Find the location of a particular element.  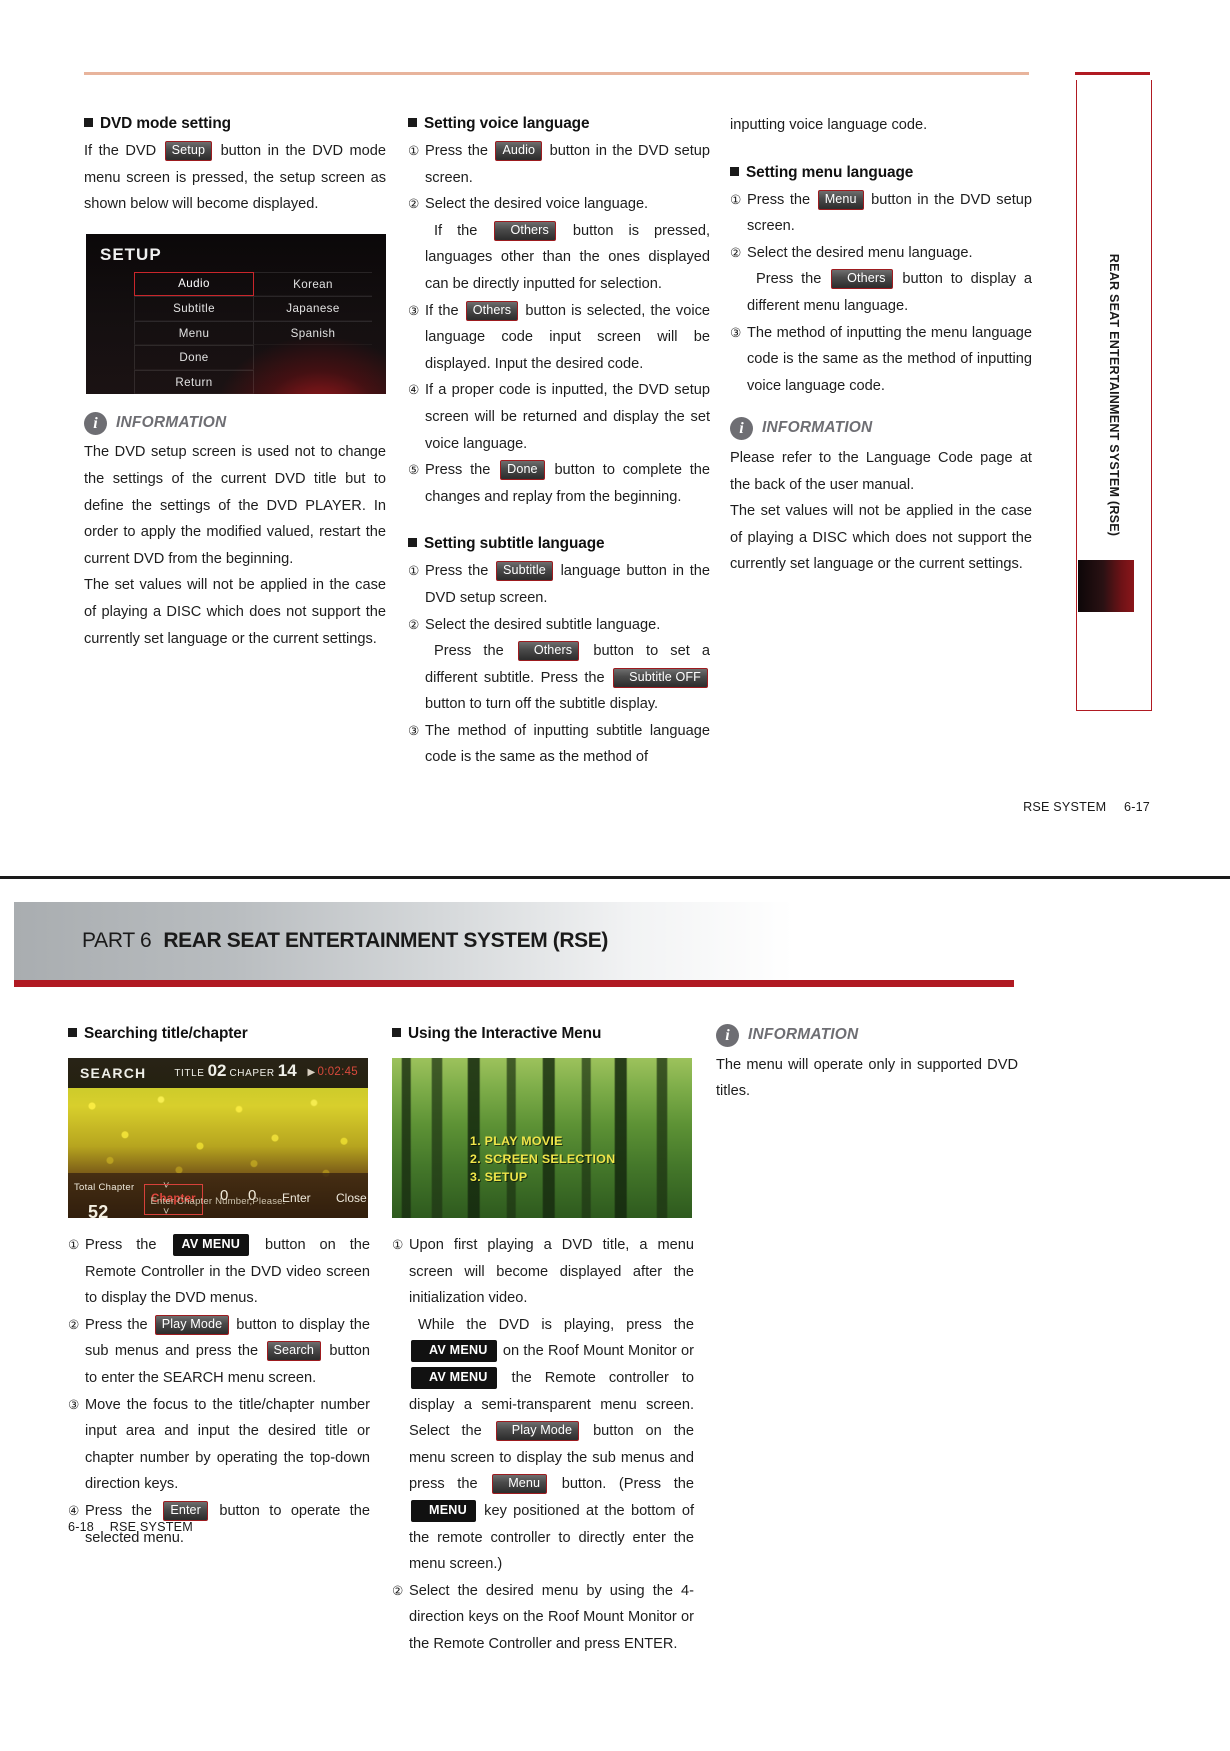

list-number-4: ④ is located at coordinates (414, 390).